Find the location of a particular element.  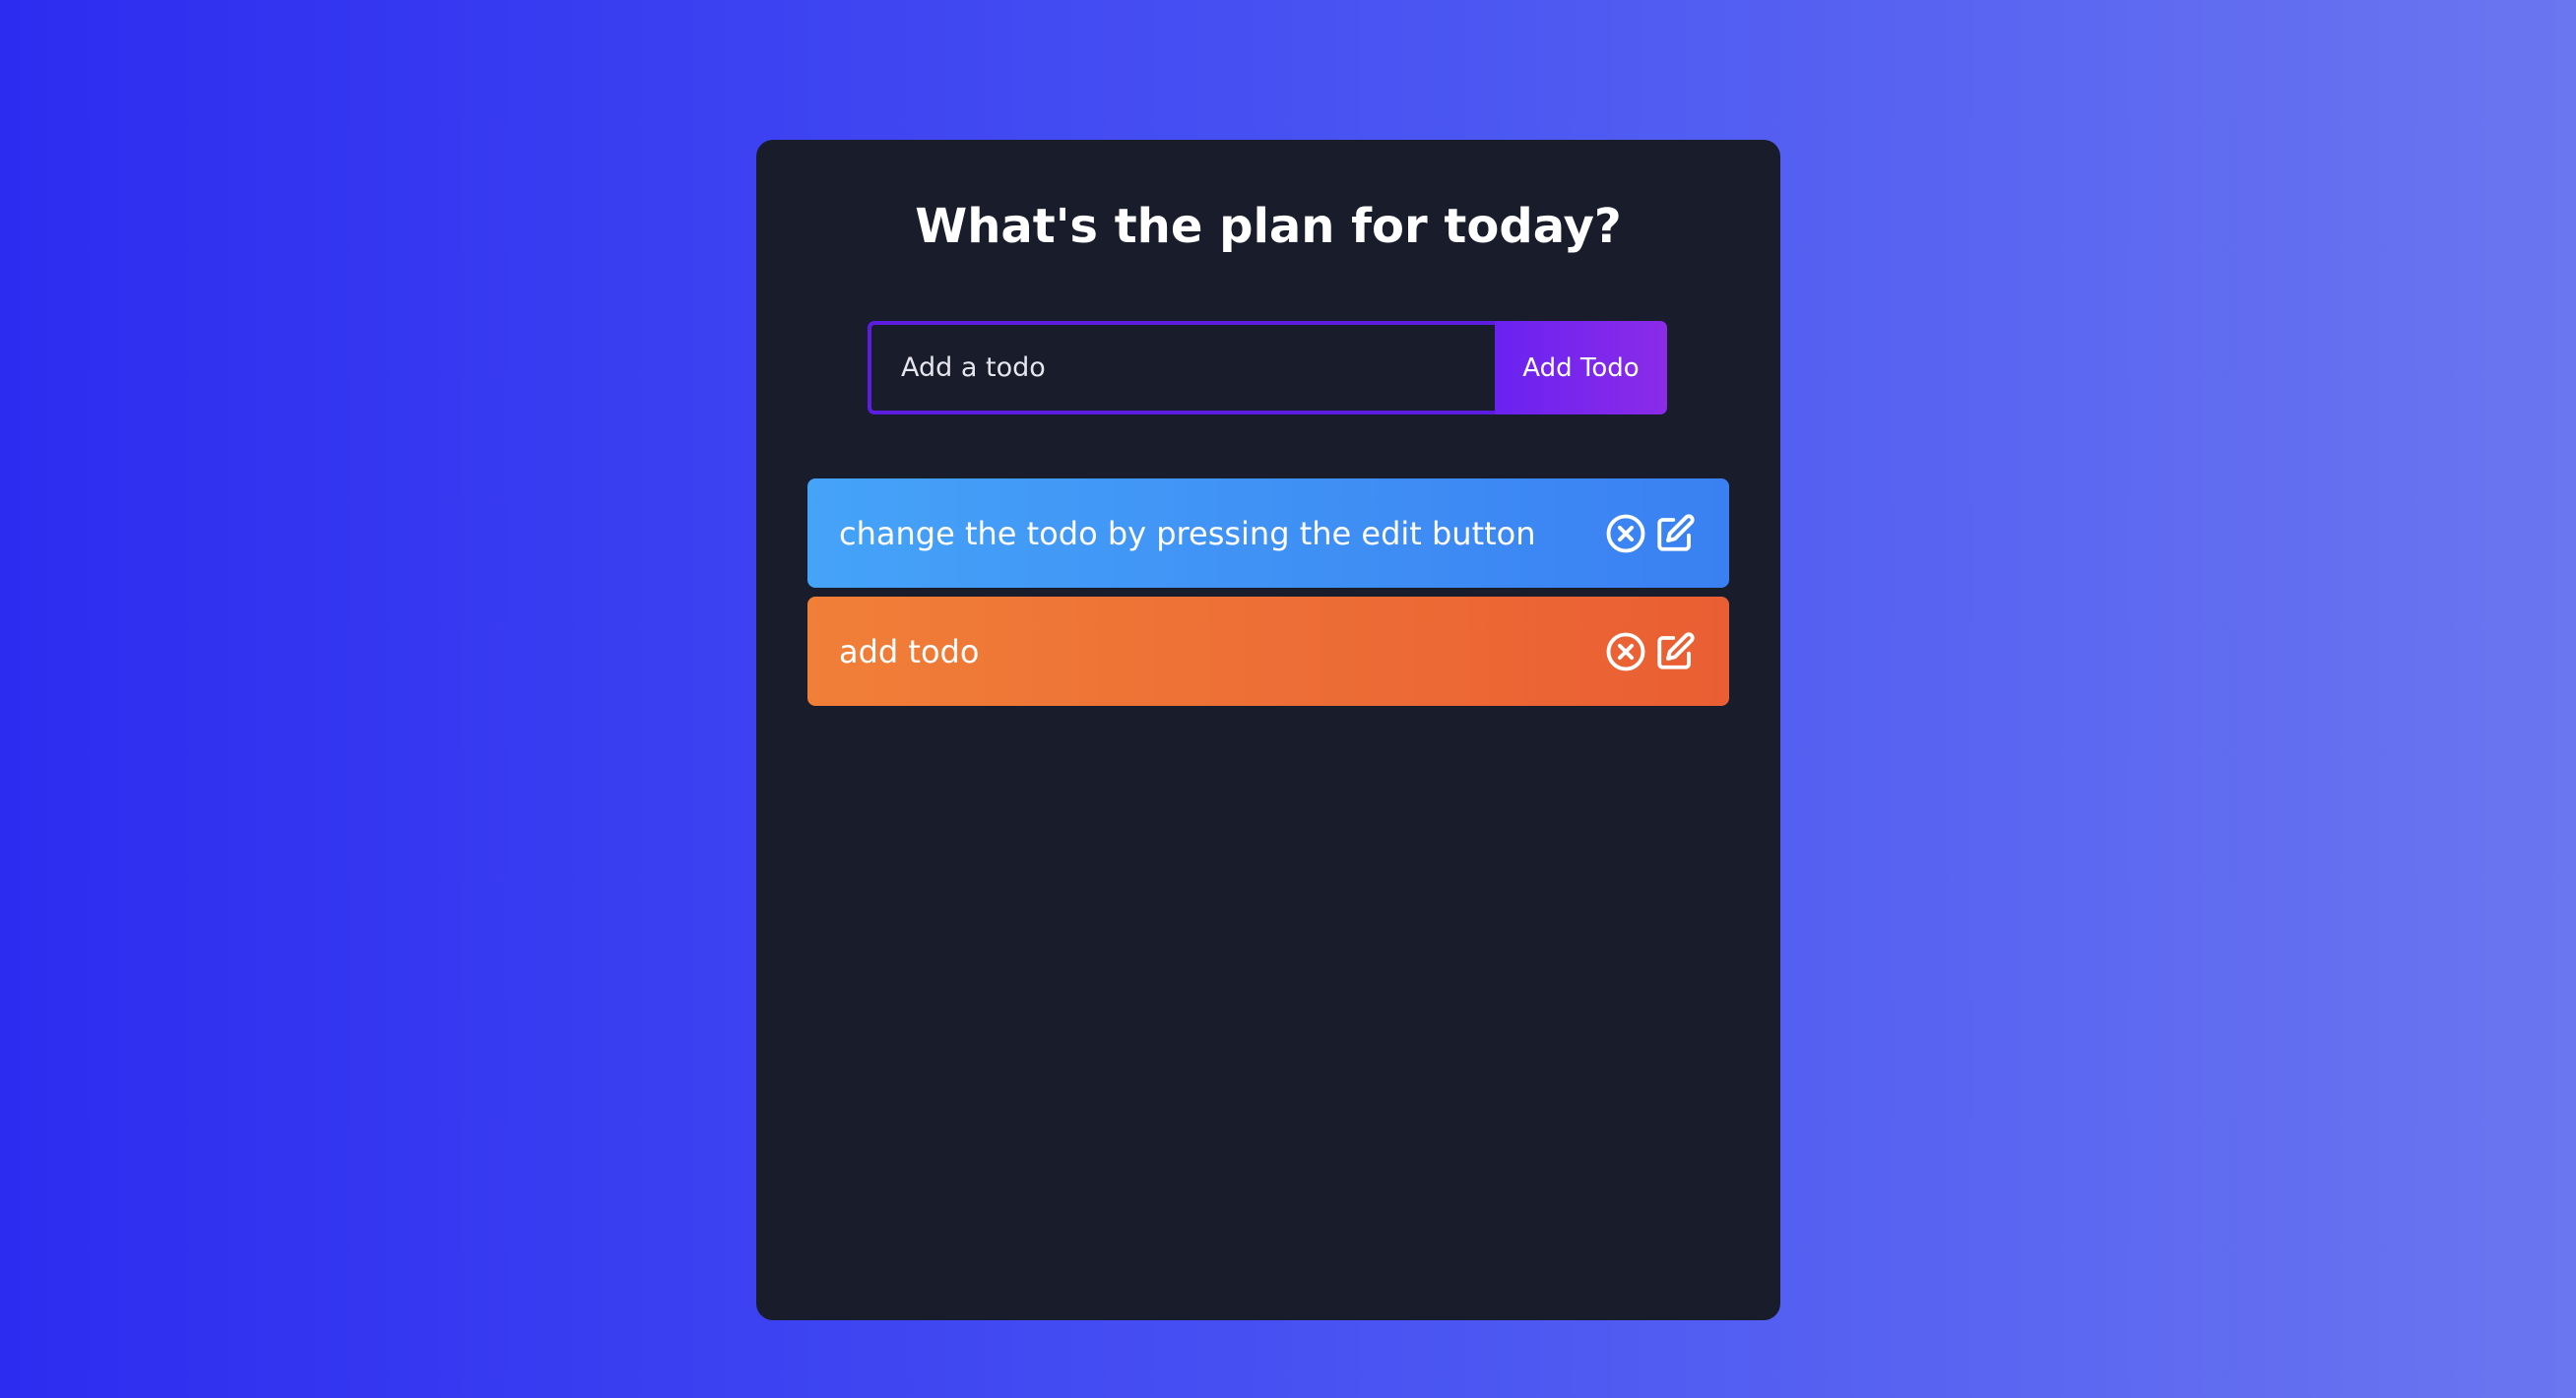

todo-form: Add Todo is located at coordinates (1267, 367).